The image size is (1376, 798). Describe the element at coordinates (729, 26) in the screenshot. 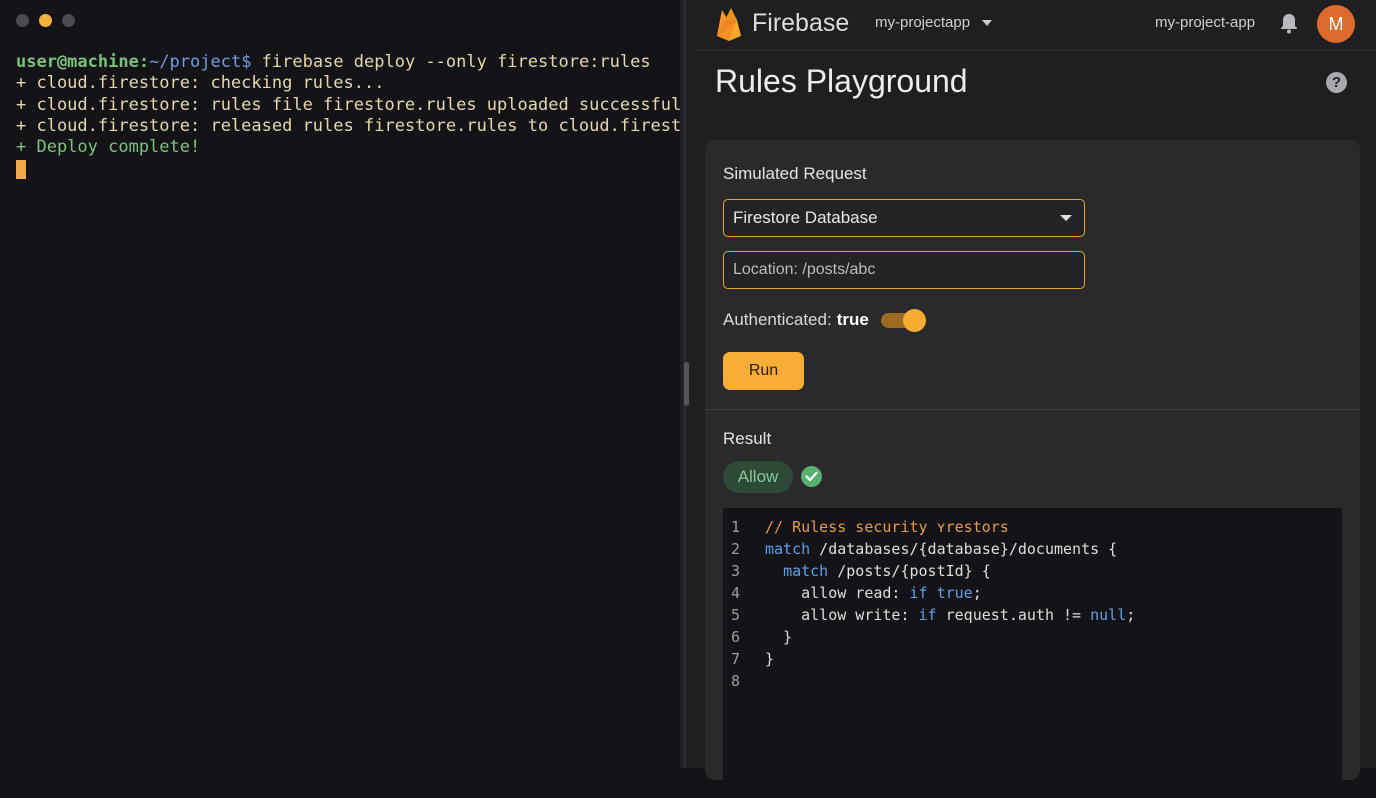

I see `firebase-flame-icon` at that location.